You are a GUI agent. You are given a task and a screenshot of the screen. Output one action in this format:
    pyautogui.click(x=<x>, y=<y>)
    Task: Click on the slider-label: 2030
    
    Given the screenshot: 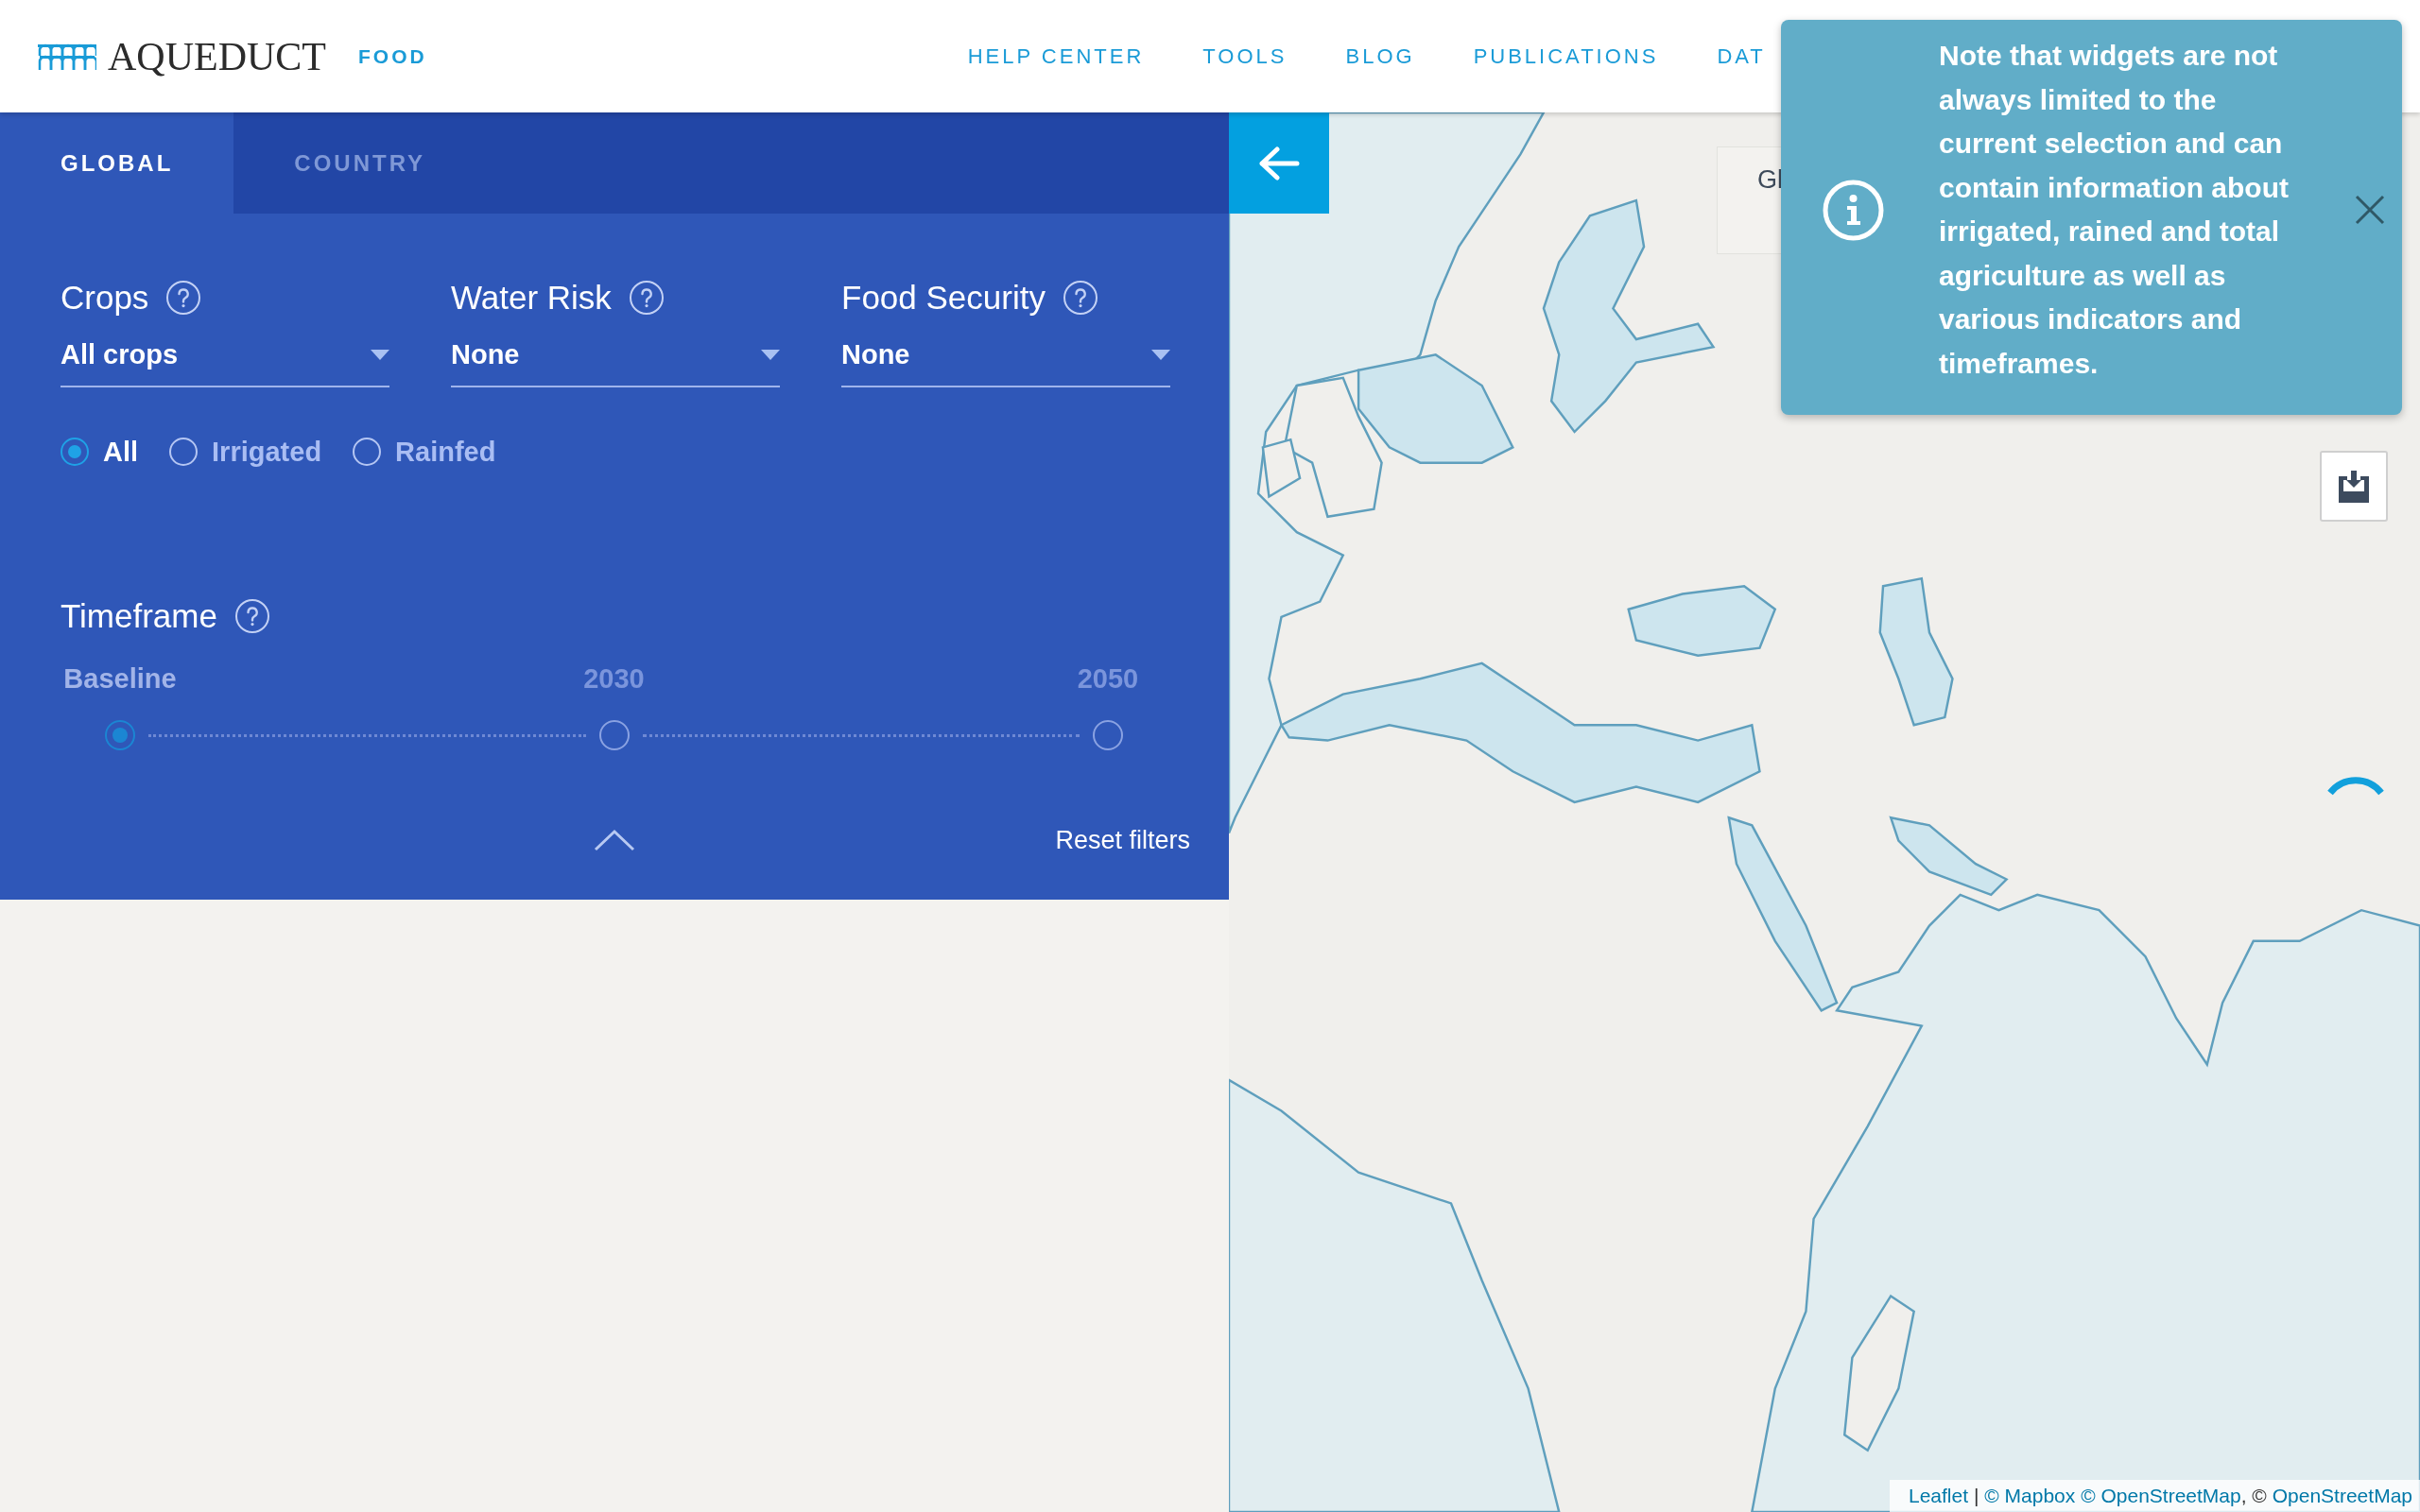 What is the action you would take?
    pyautogui.click(x=614, y=678)
    